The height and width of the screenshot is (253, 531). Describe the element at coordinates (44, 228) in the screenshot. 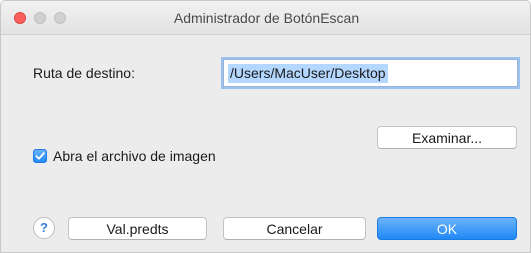

I see `help-icon: ?` at that location.